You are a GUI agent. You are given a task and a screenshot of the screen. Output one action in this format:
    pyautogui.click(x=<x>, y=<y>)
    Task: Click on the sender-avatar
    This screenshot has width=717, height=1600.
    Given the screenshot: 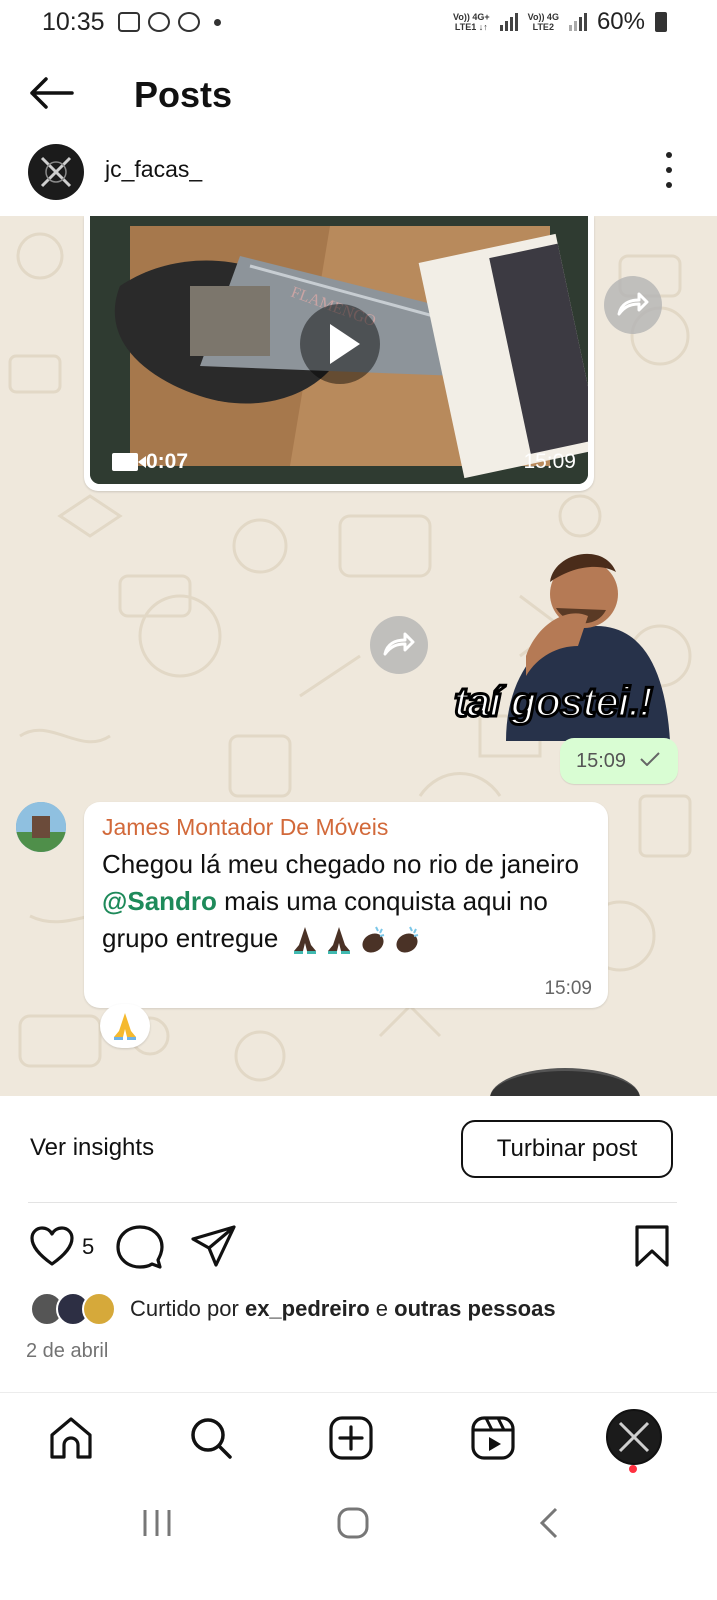 What is the action you would take?
    pyautogui.click(x=41, y=827)
    